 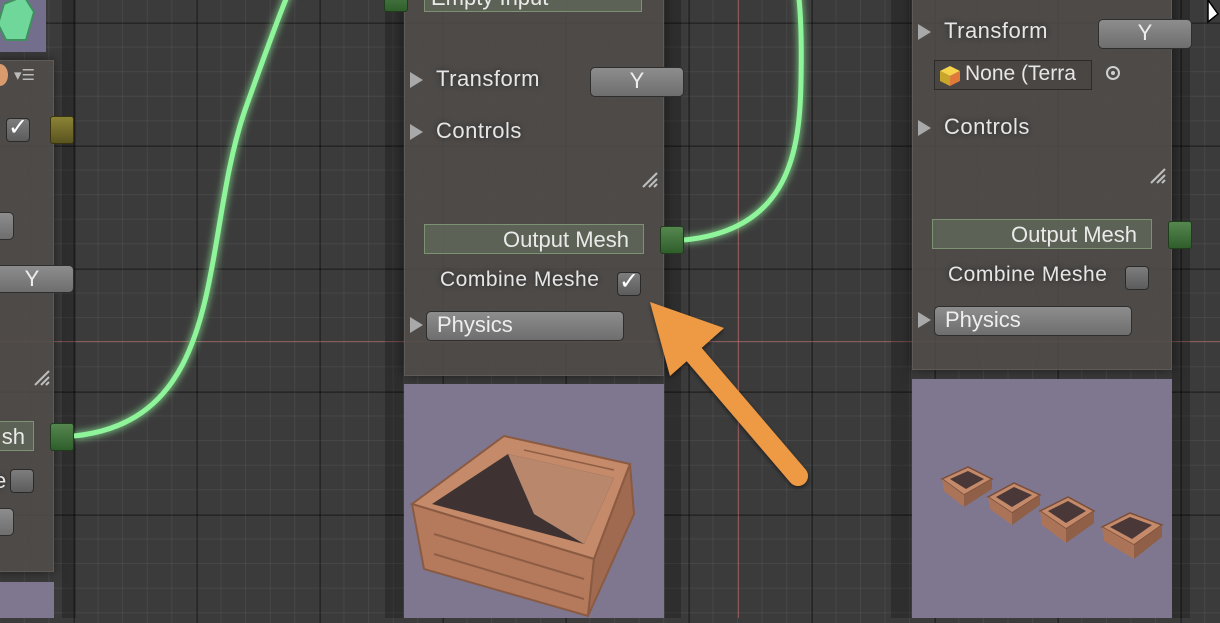 I want to click on transform-label: Transform, so click(x=488, y=79).